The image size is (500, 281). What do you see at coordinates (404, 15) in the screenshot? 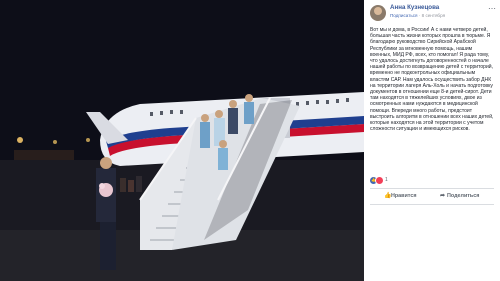
I see `subscribe-link: Подписаться` at bounding box center [404, 15].